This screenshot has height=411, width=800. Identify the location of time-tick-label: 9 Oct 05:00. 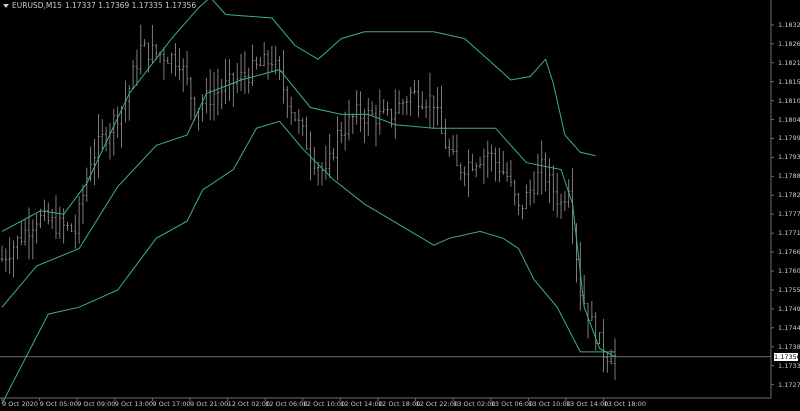
(58, 404).